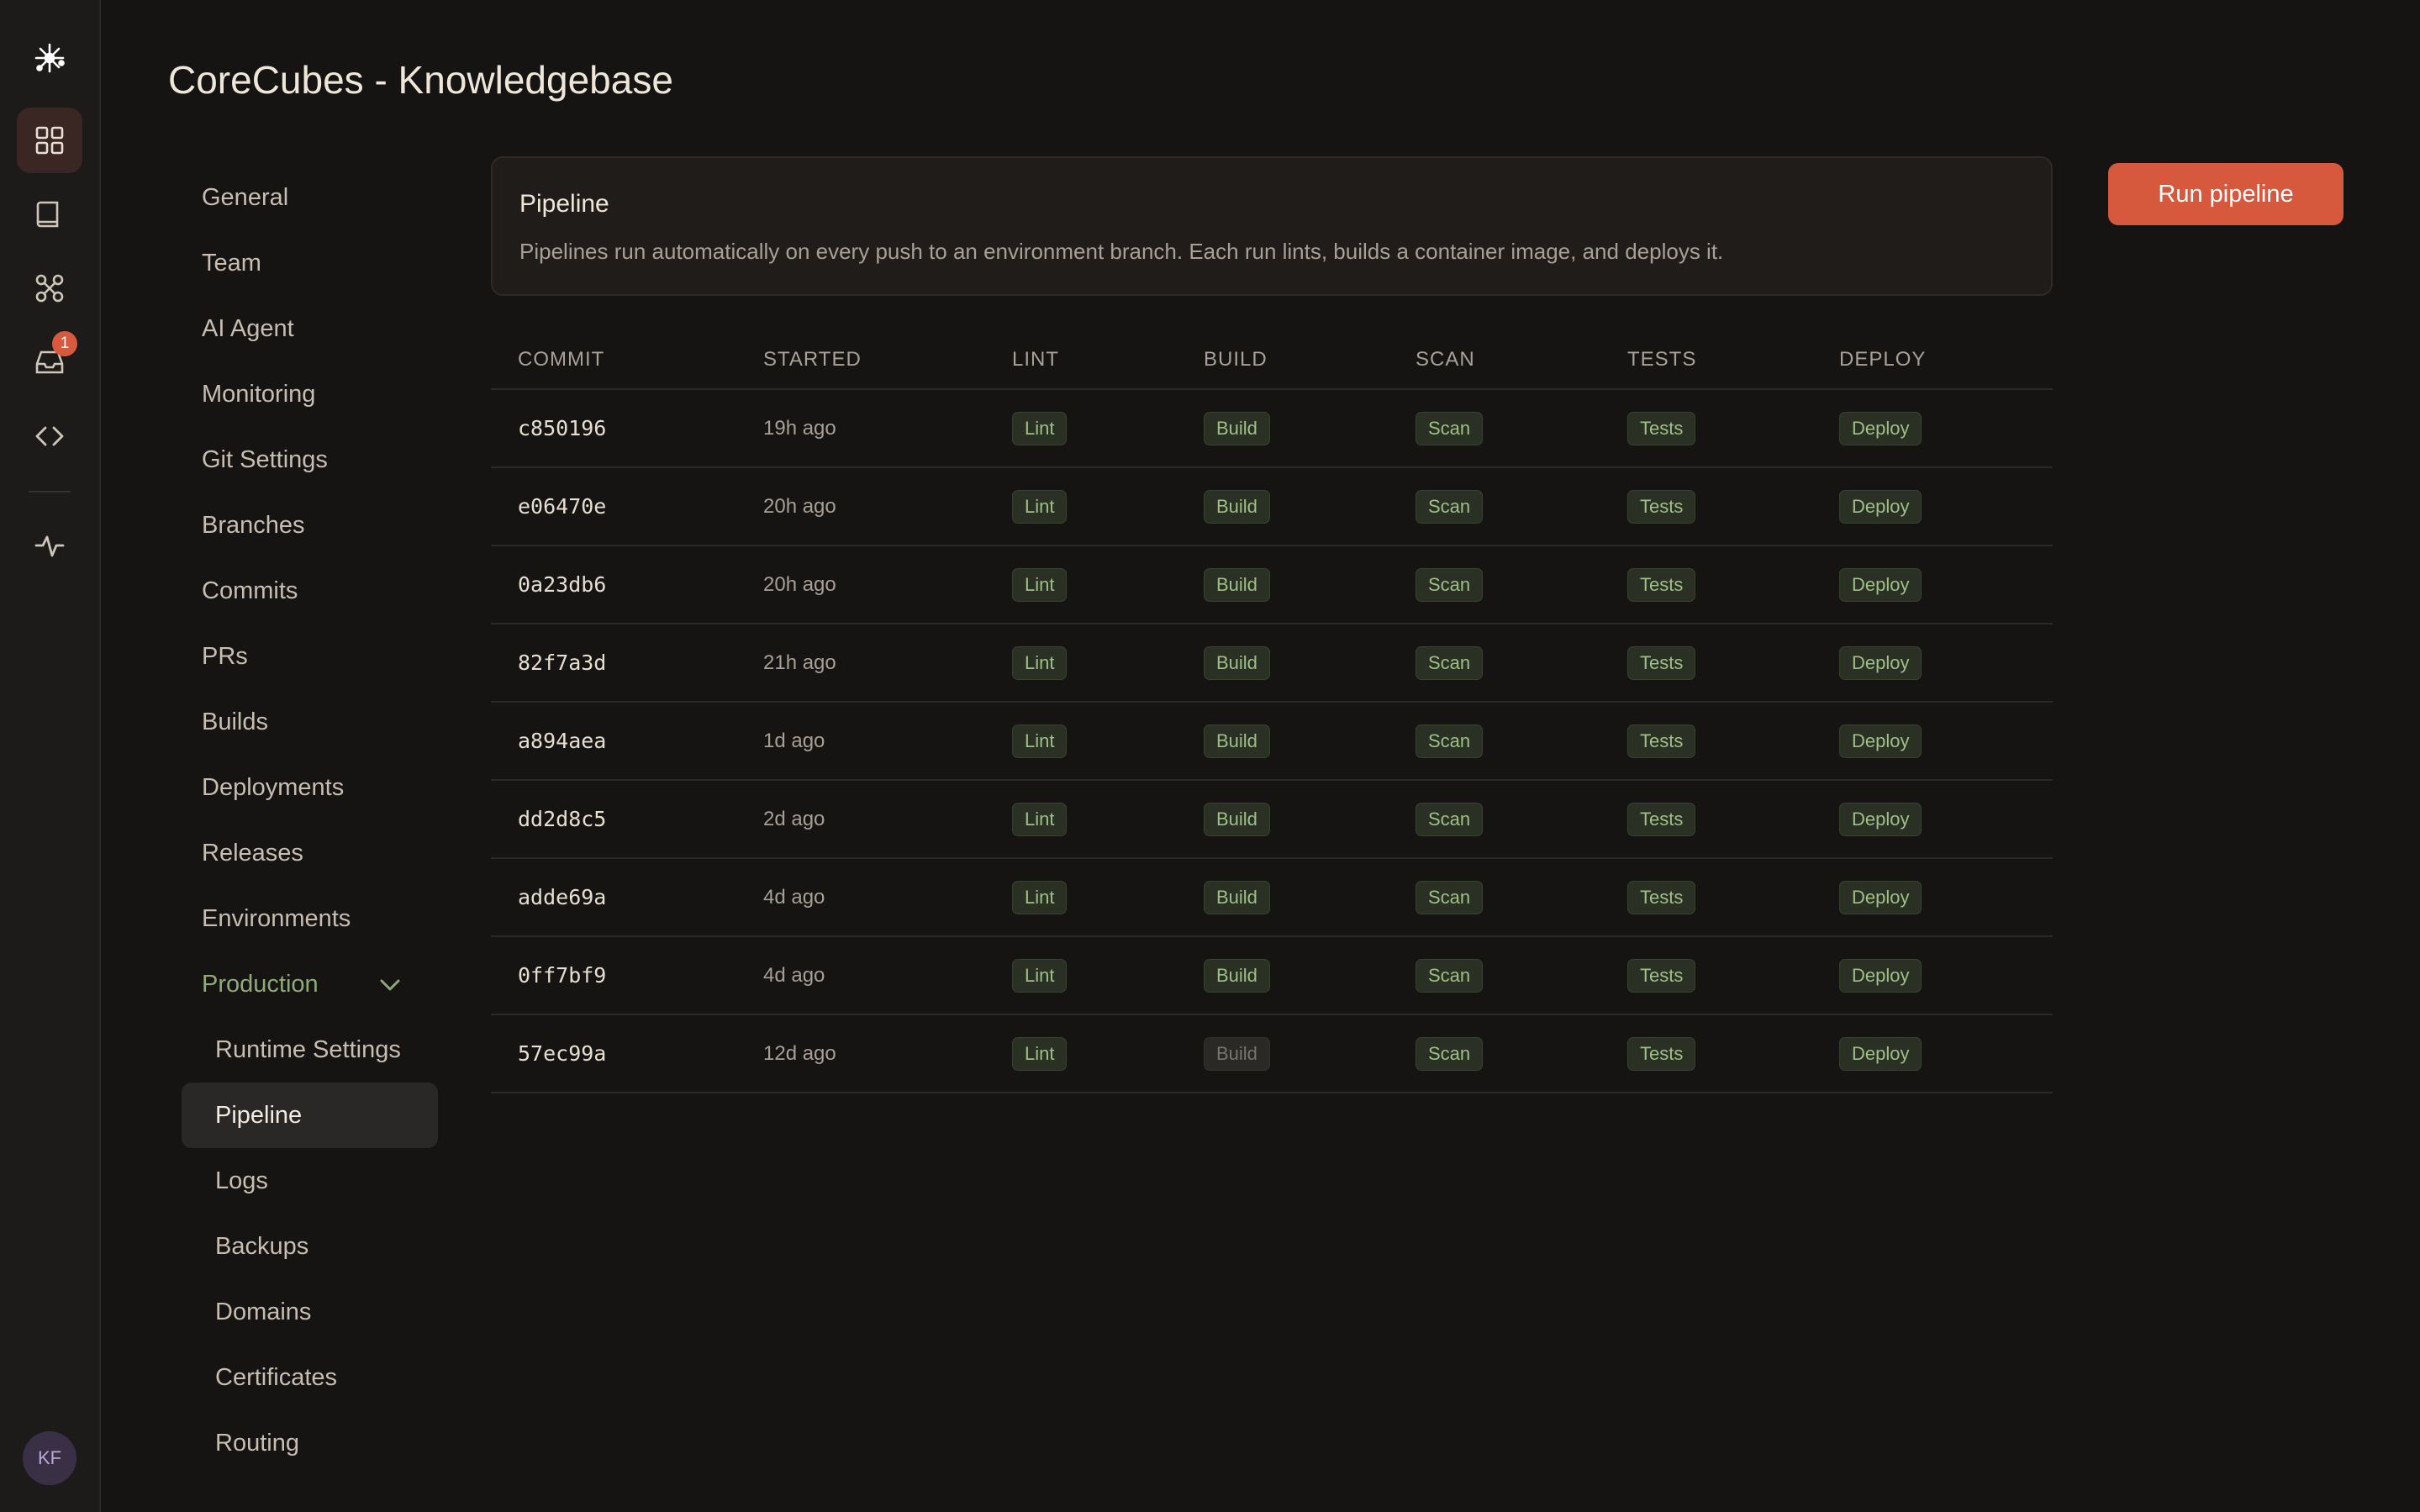  I want to click on nav-item-runtime-settings: Runtime Settings, so click(310, 1050).